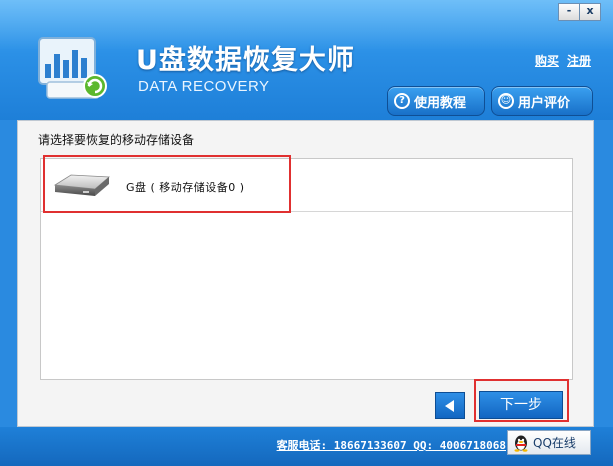 The image size is (613, 466). Describe the element at coordinates (402, 101) in the screenshot. I see `question-circle-icon: ?` at that location.